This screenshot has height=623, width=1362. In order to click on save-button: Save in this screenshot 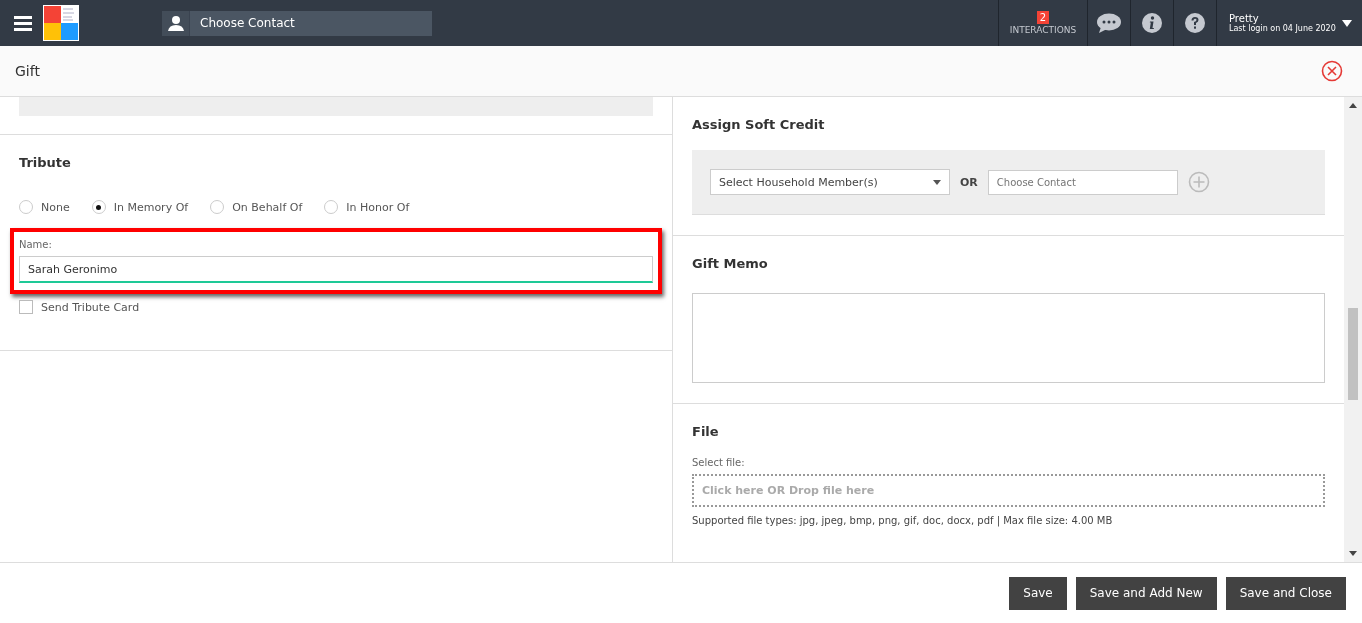, I will do `click(1038, 593)`.